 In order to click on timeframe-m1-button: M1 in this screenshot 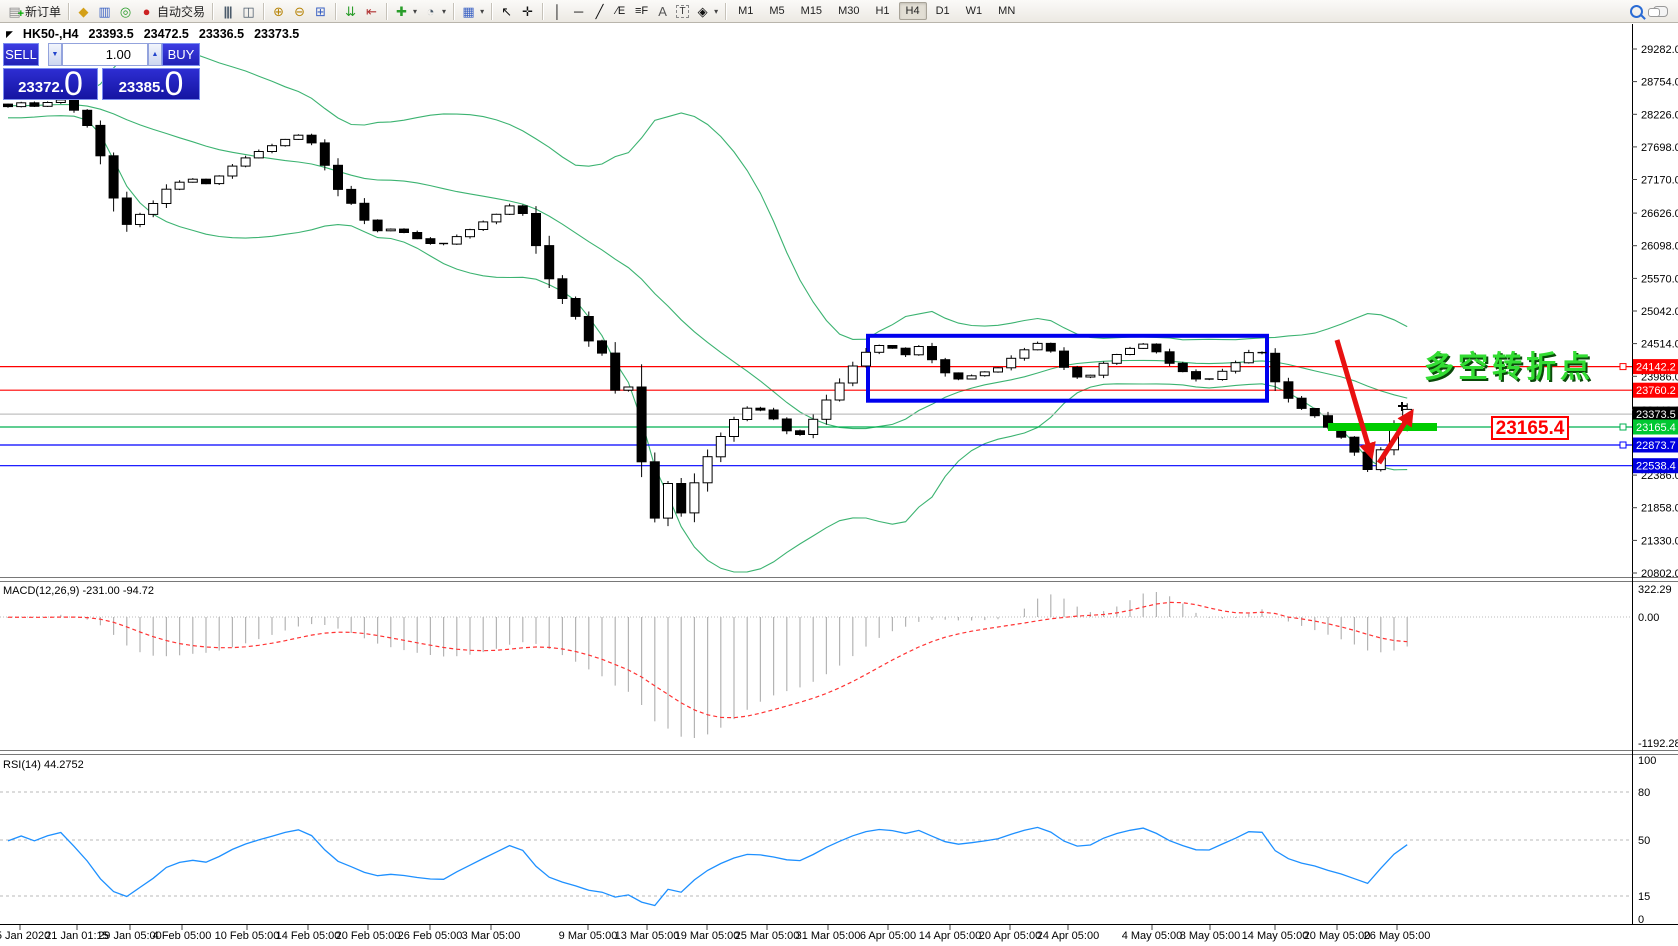, I will do `click(745, 11)`.